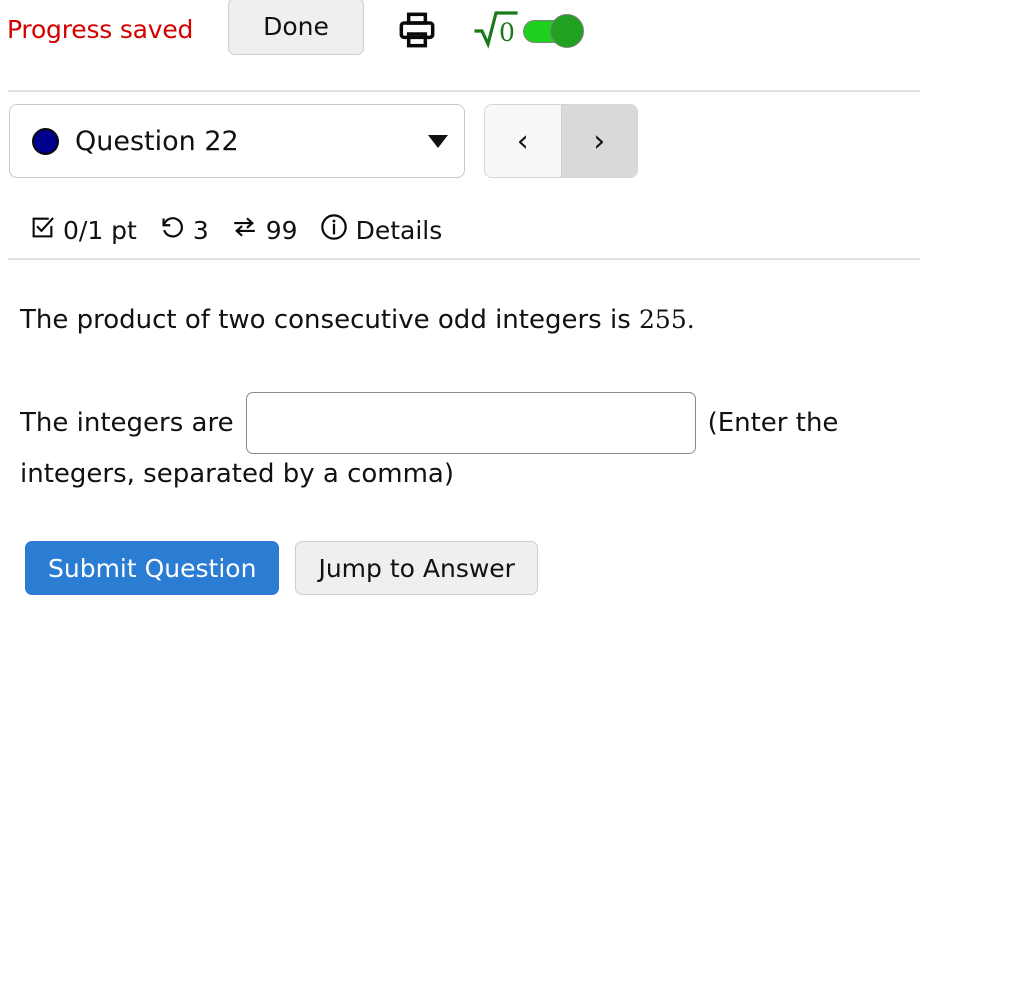 This screenshot has height=1000, width=1033. What do you see at coordinates (127, 423) in the screenshot?
I see `answer-lead-label: The integers are` at bounding box center [127, 423].